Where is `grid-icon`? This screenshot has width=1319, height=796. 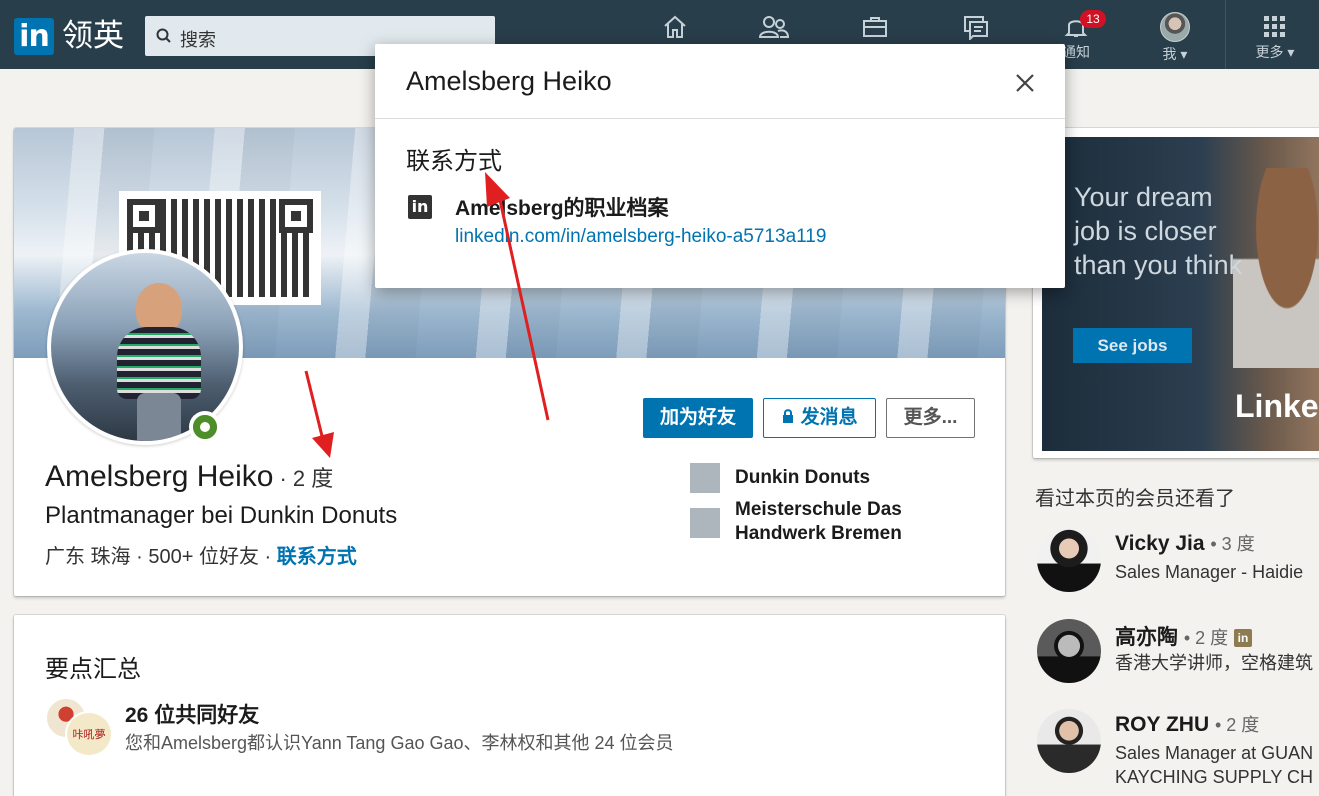 grid-icon is located at coordinates (1274, 26).